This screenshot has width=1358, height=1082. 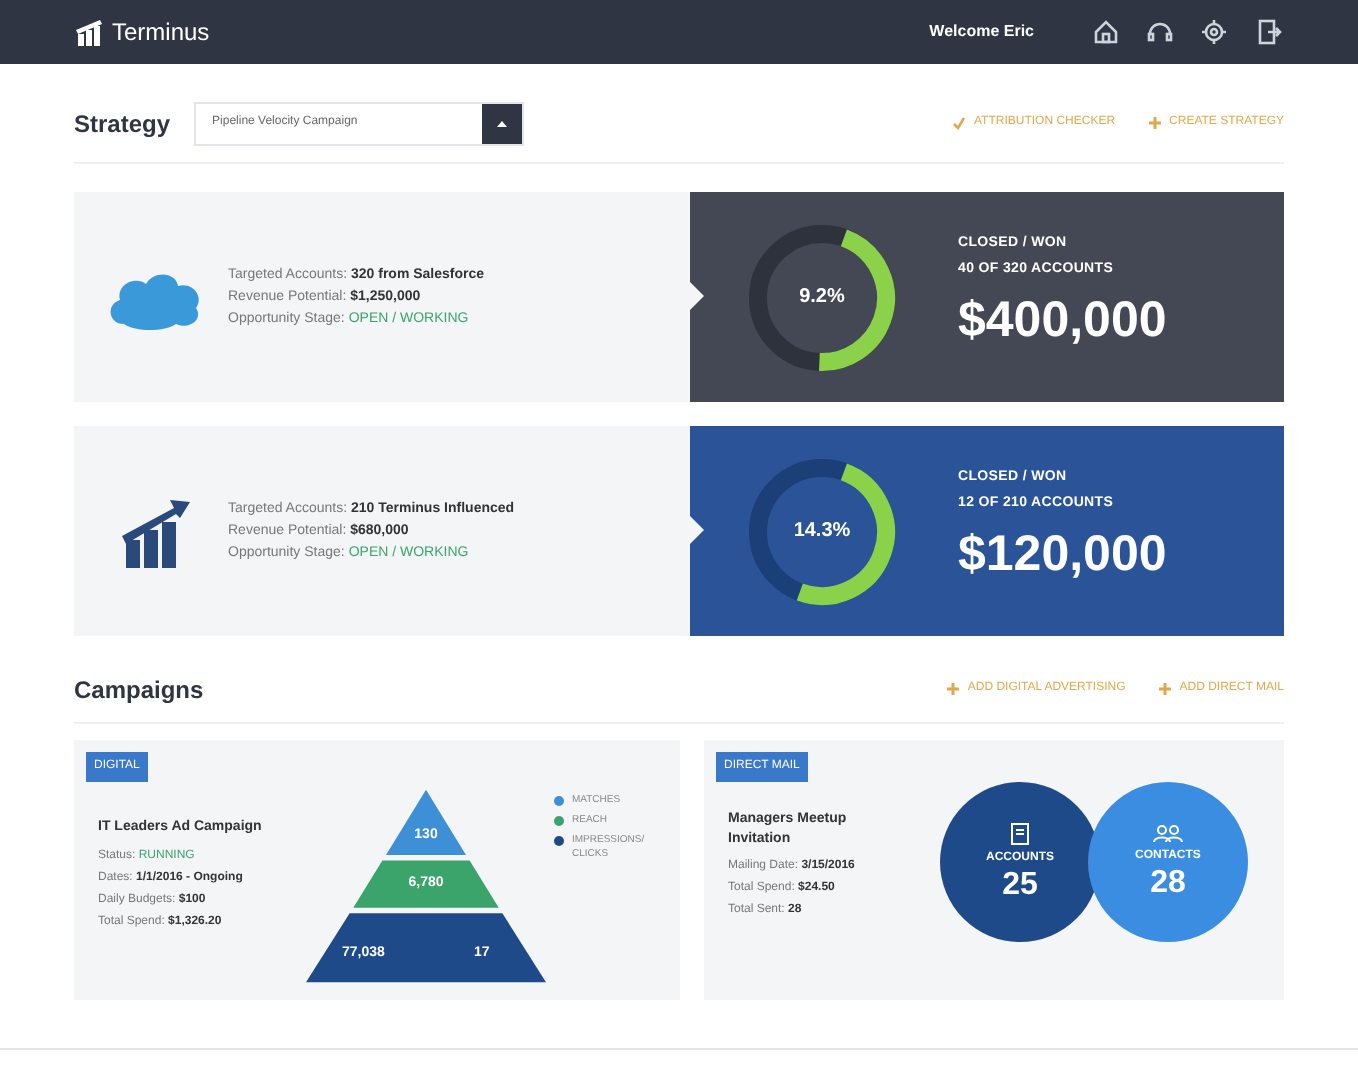 What do you see at coordinates (502, 123) in the screenshot?
I see `dropdown-caret-icon` at bounding box center [502, 123].